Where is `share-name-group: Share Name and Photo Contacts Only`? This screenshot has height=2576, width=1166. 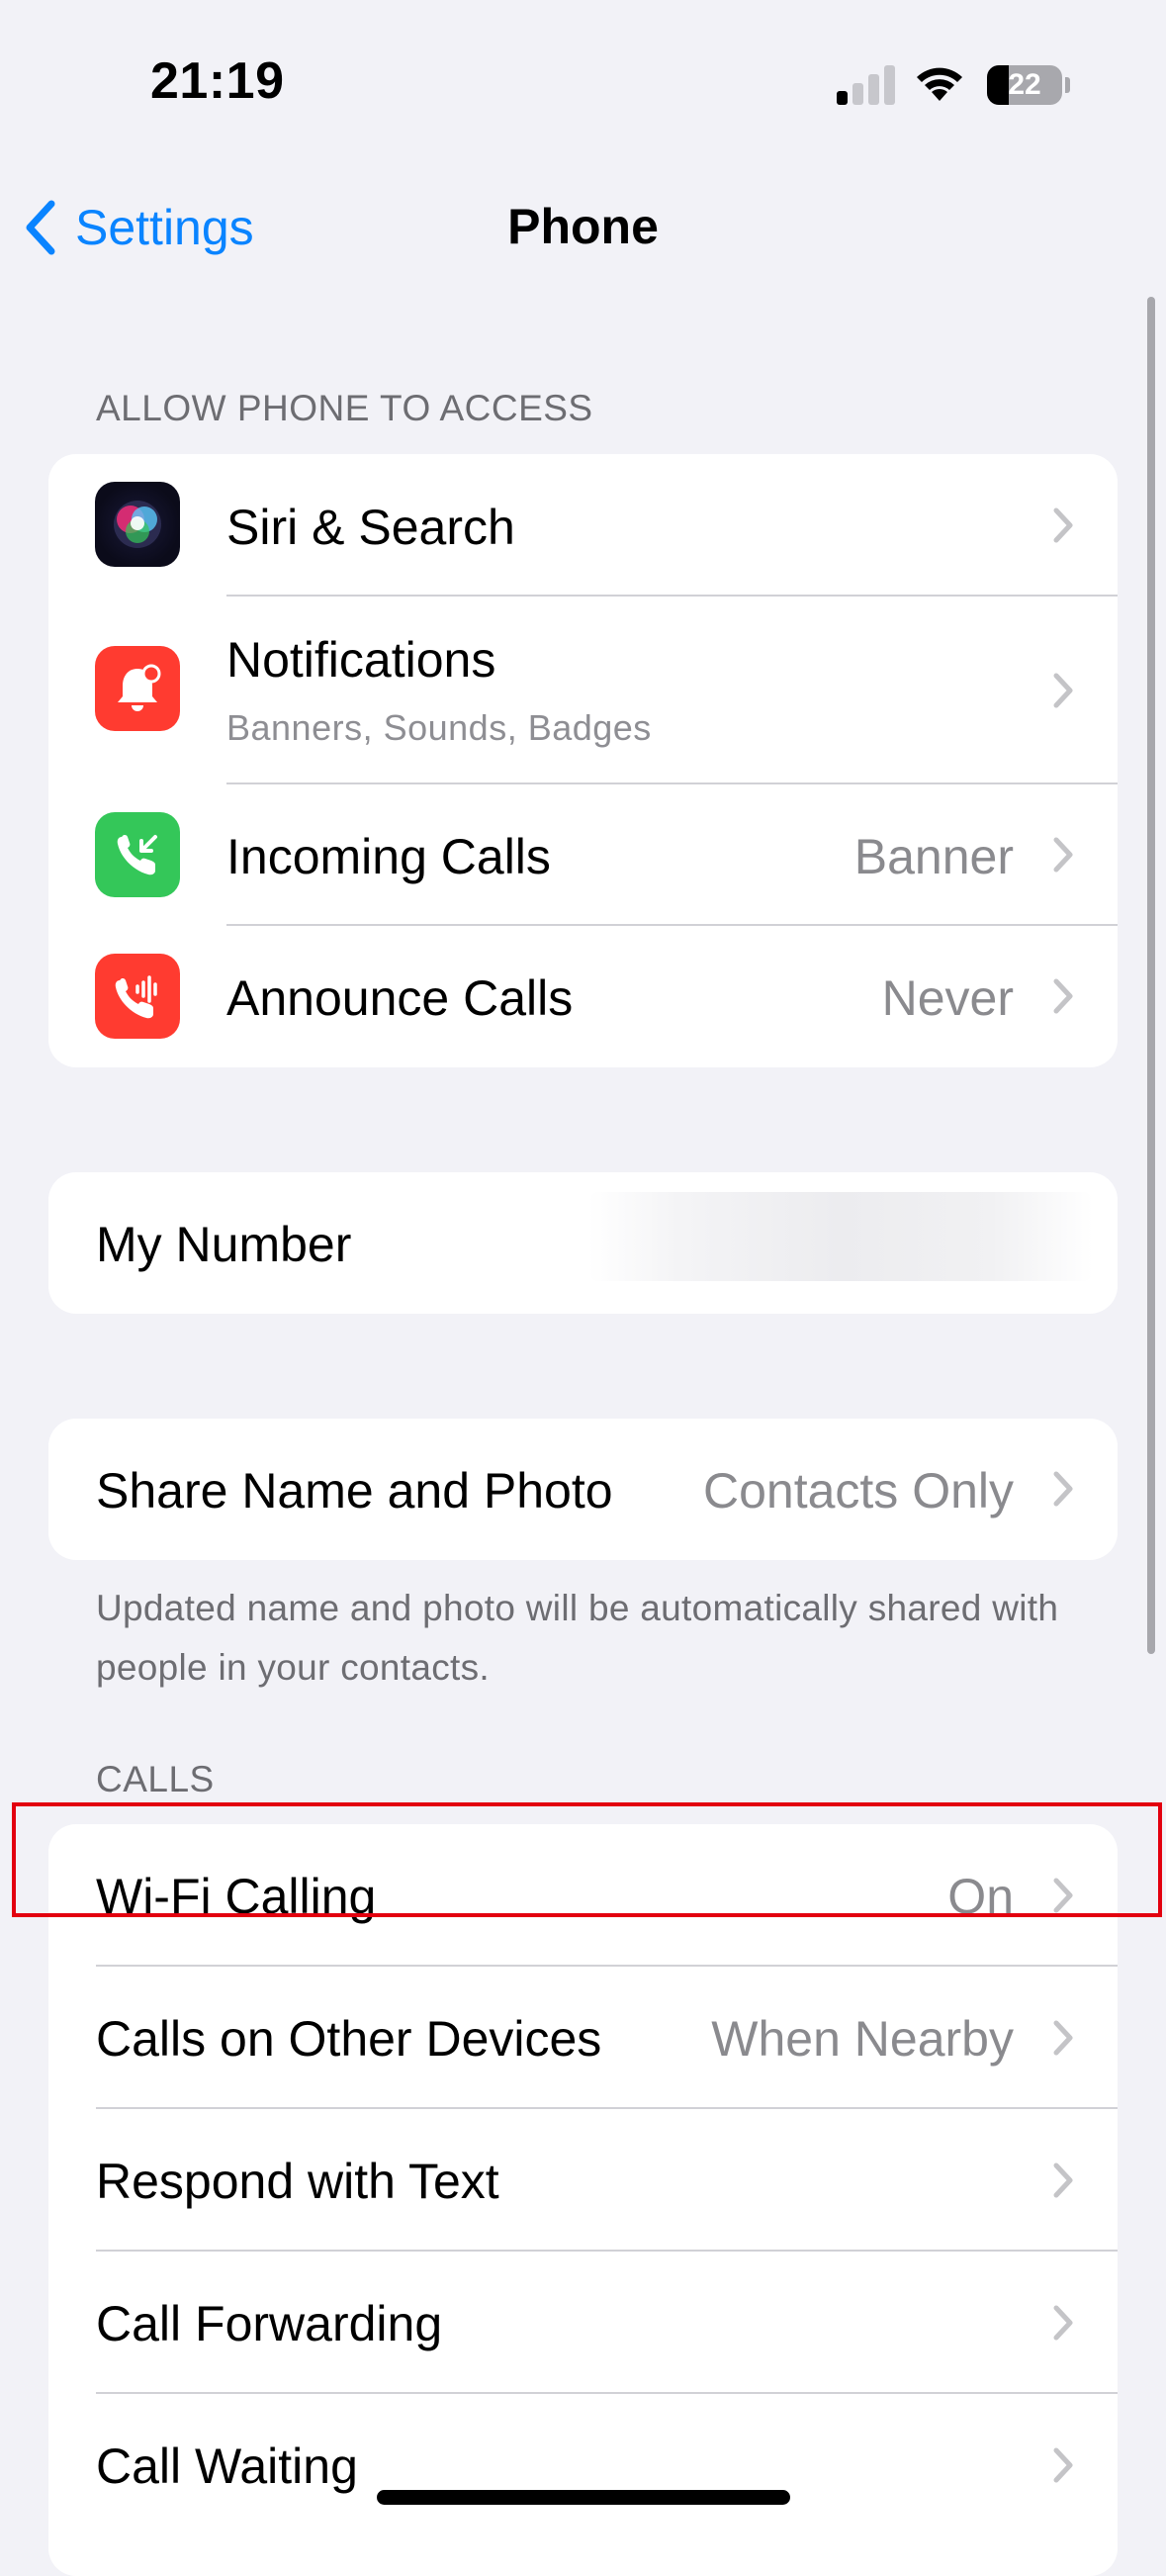 share-name-group: Share Name and Photo Contacts Only is located at coordinates (583, 1490).